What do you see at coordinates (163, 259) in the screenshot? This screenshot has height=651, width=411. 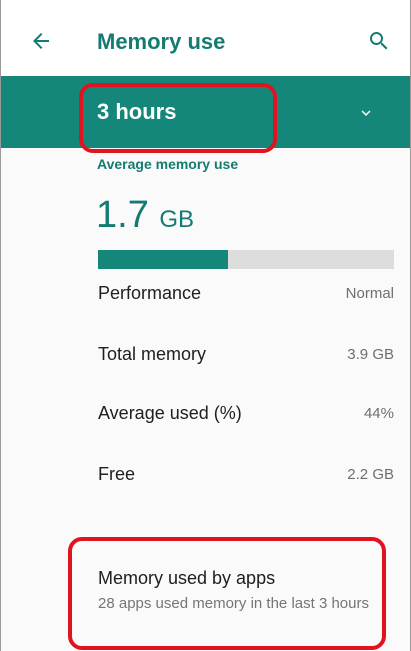 I see `memory-usage-fill` at bounding box center [163, 259].